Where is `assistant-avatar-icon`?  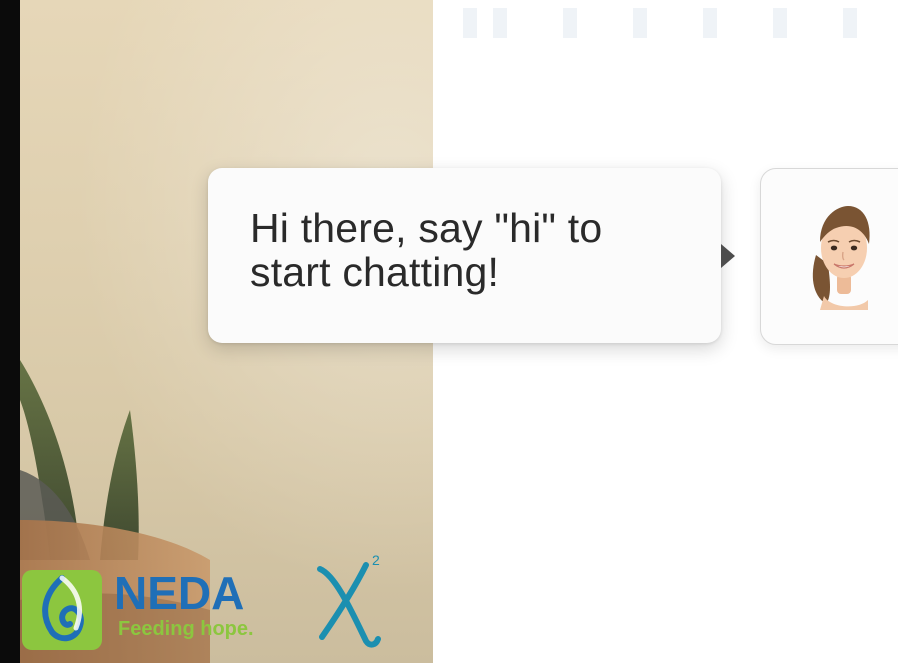
assistant-avatar-icon is located at coordinates (841, 258).